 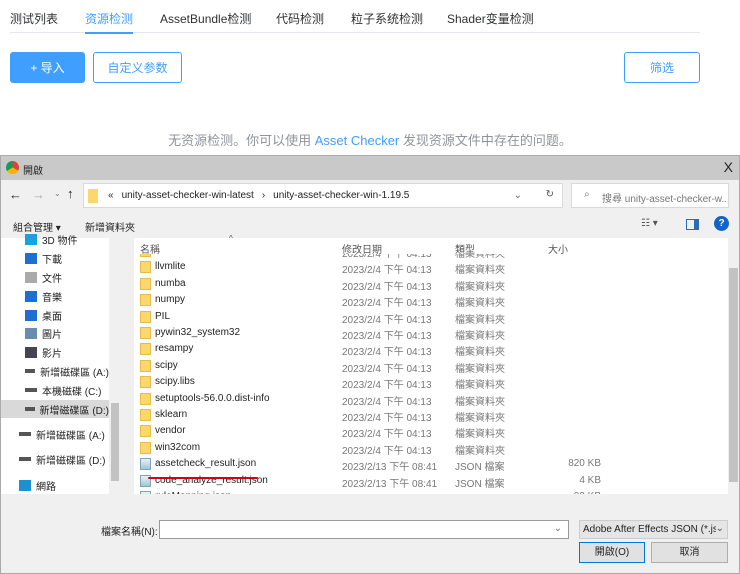 I want to click on forward-icon: →, so click(x=38, y=194).